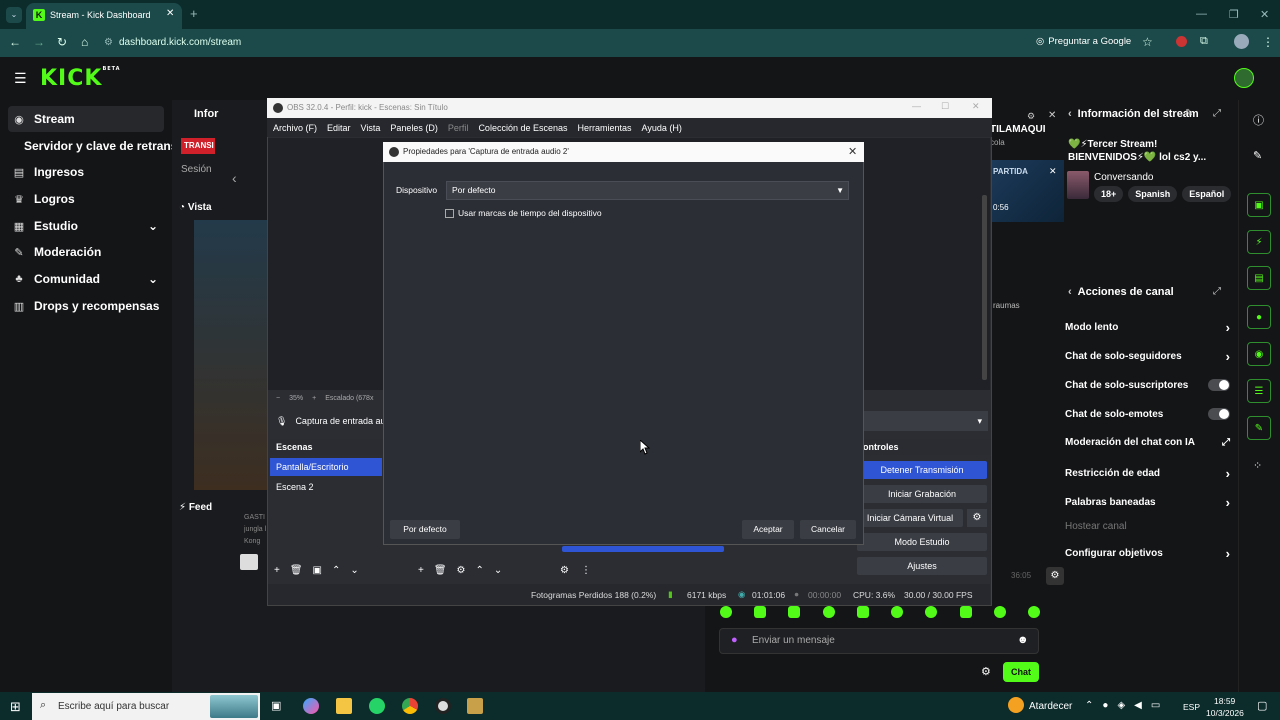 The height and width of the screenshot is (720, 1280). I want to click on mixer-volume-slider, so click(643, 549).